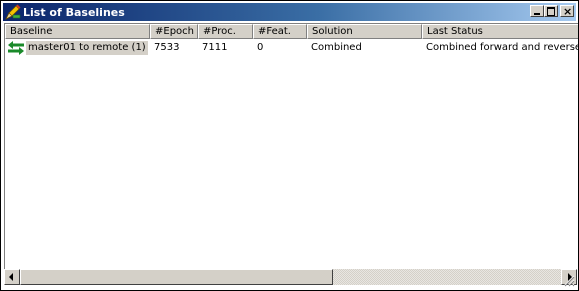  I want to click on cell-last-status: Combined forward and reverse, so click(502, 47).